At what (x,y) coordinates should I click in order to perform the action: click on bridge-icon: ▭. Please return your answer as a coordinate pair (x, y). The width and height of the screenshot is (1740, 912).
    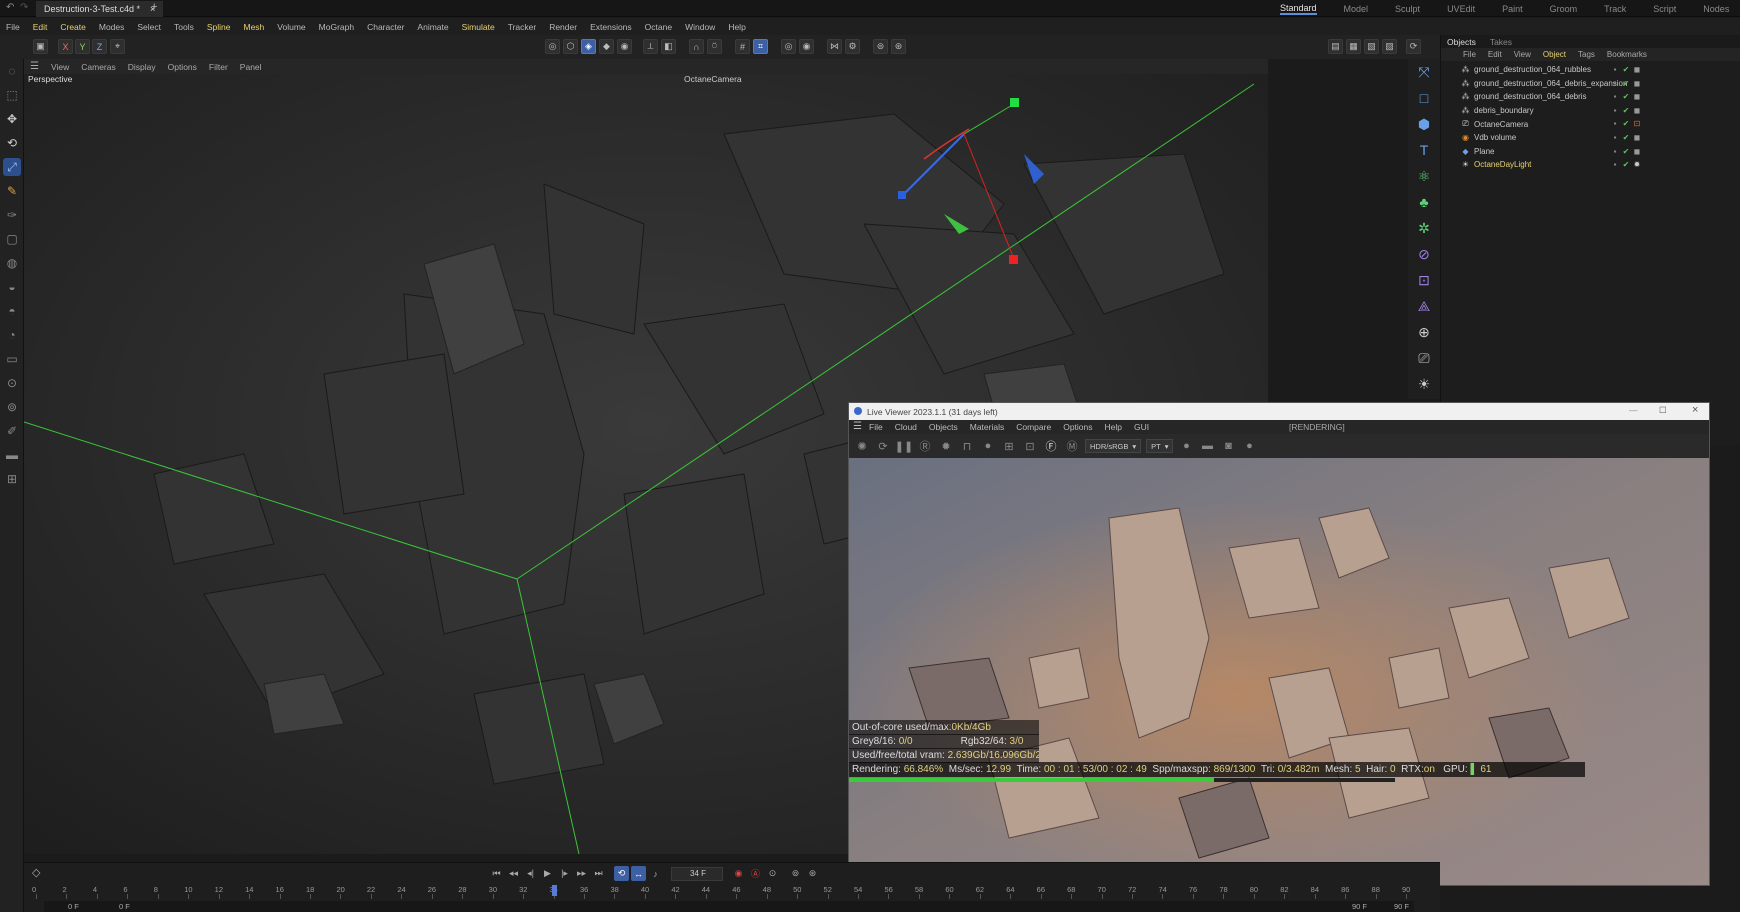
    Looking at the image, I should click on (12, 359).